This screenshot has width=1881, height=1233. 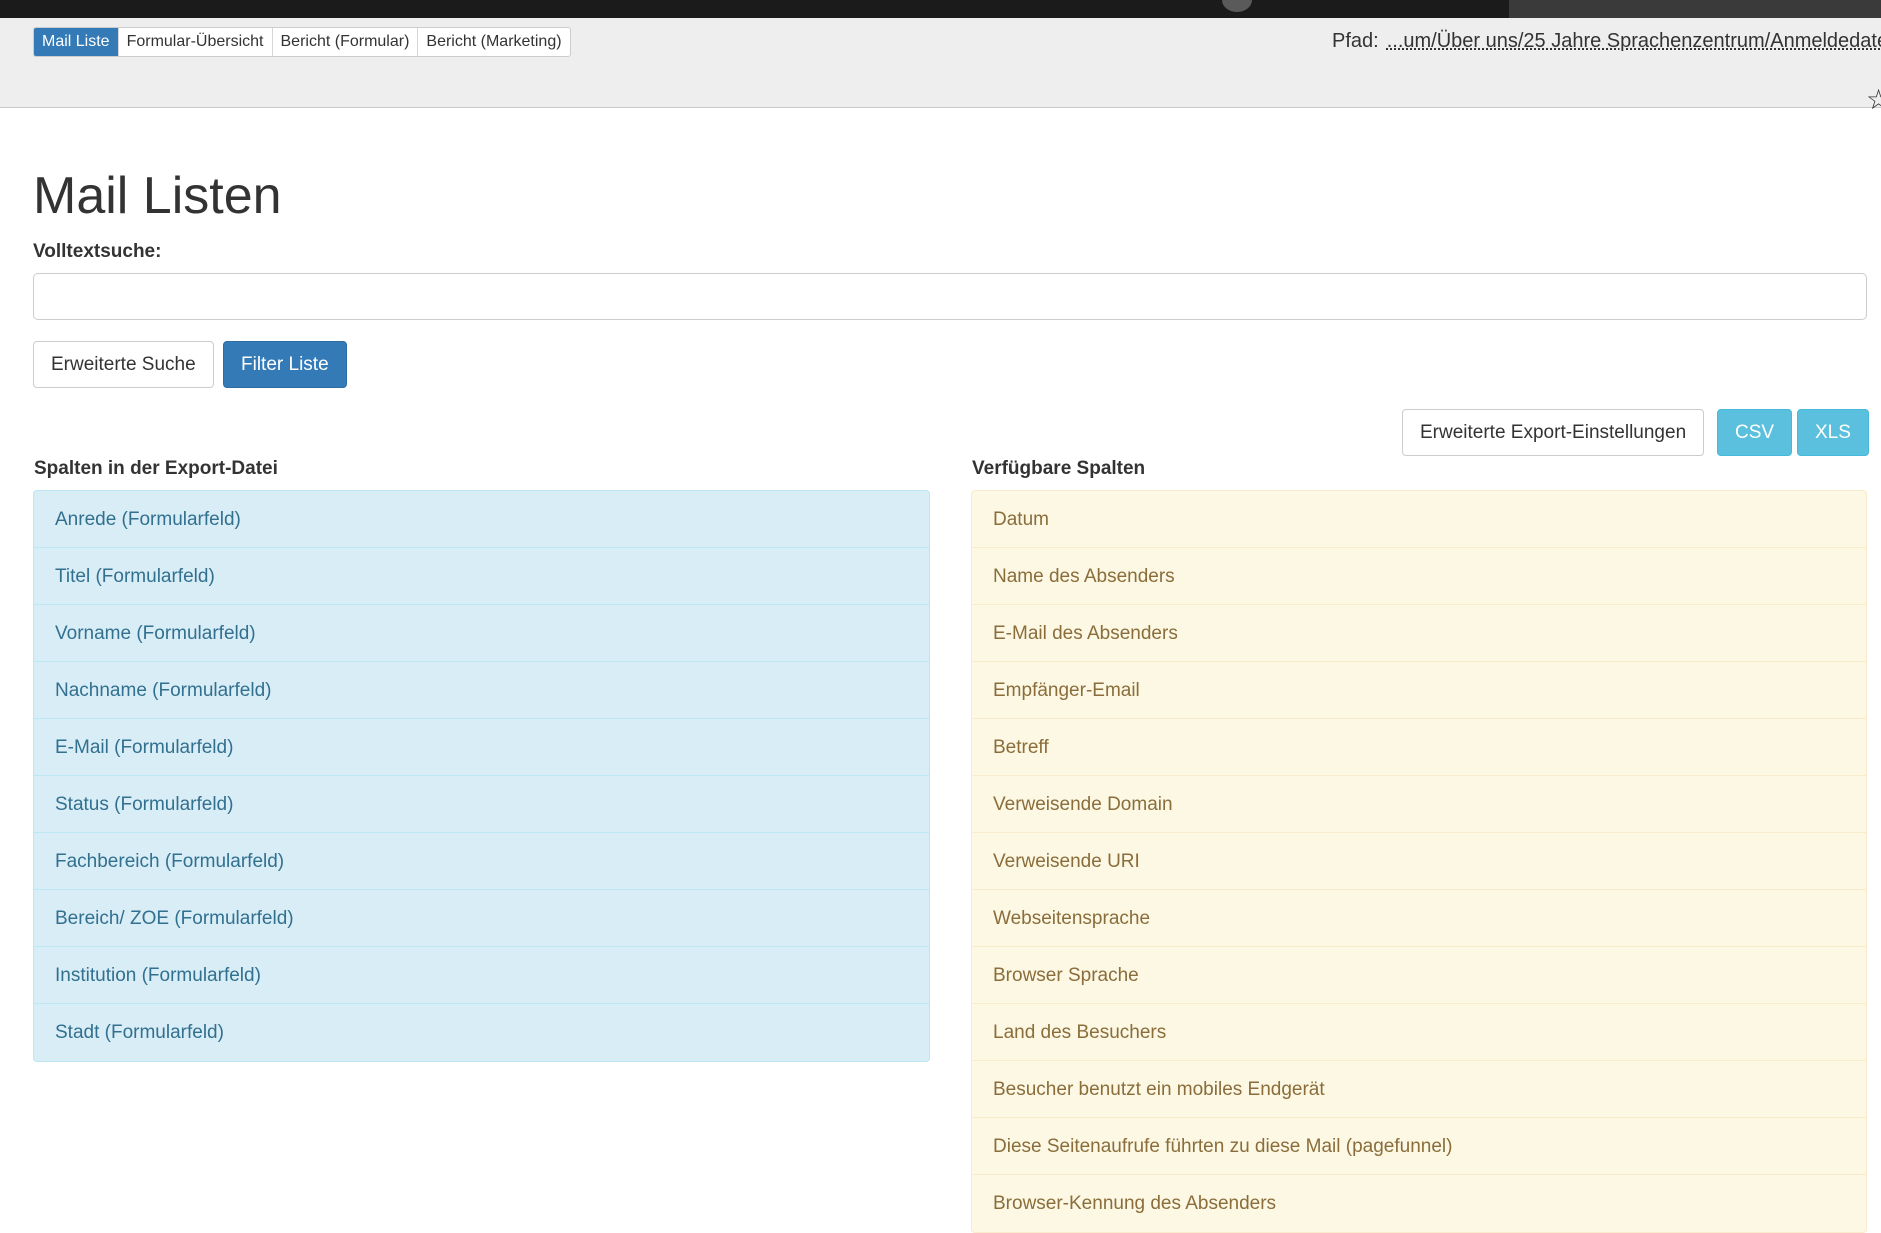 What do you see at coordinates (196, 42) in the screenshot?
I see `tab-formular-uebersicht: Formular-Übersicht` at bounding box center [196, 42].